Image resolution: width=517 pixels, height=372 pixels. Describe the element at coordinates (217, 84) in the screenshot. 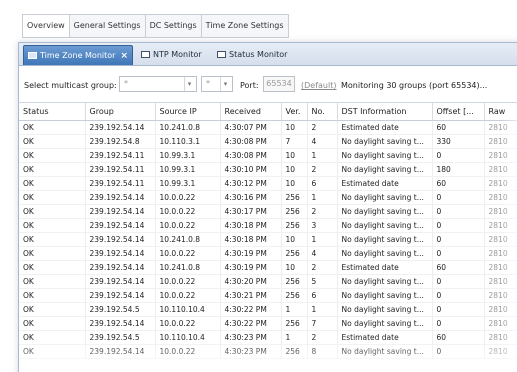

I see `multicast-subgroup-select: * ▾` at that location.